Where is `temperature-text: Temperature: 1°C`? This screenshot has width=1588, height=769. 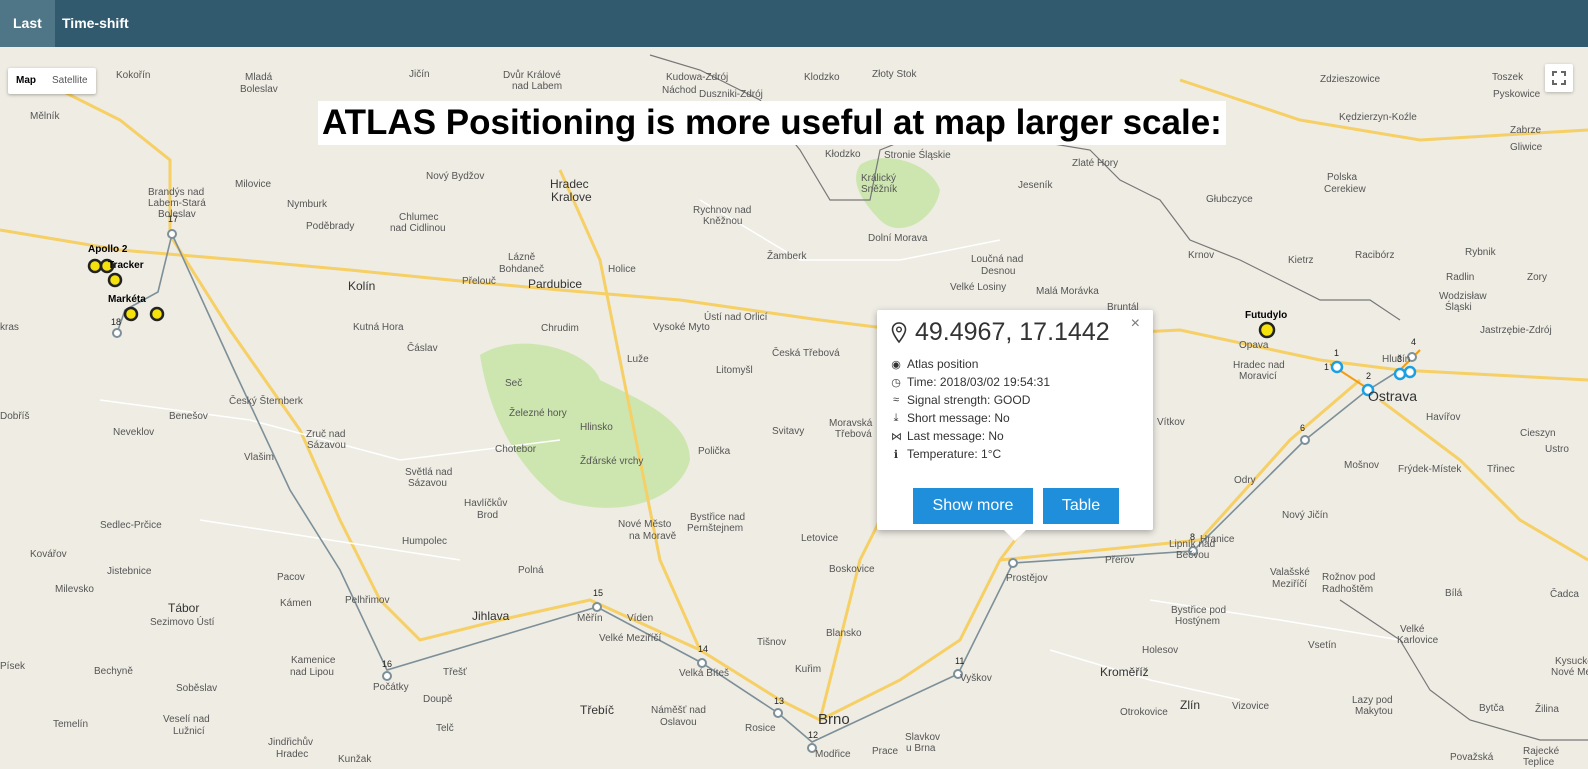
temperature-text: Temperature: 1°C is located at coordinates (954, 454).